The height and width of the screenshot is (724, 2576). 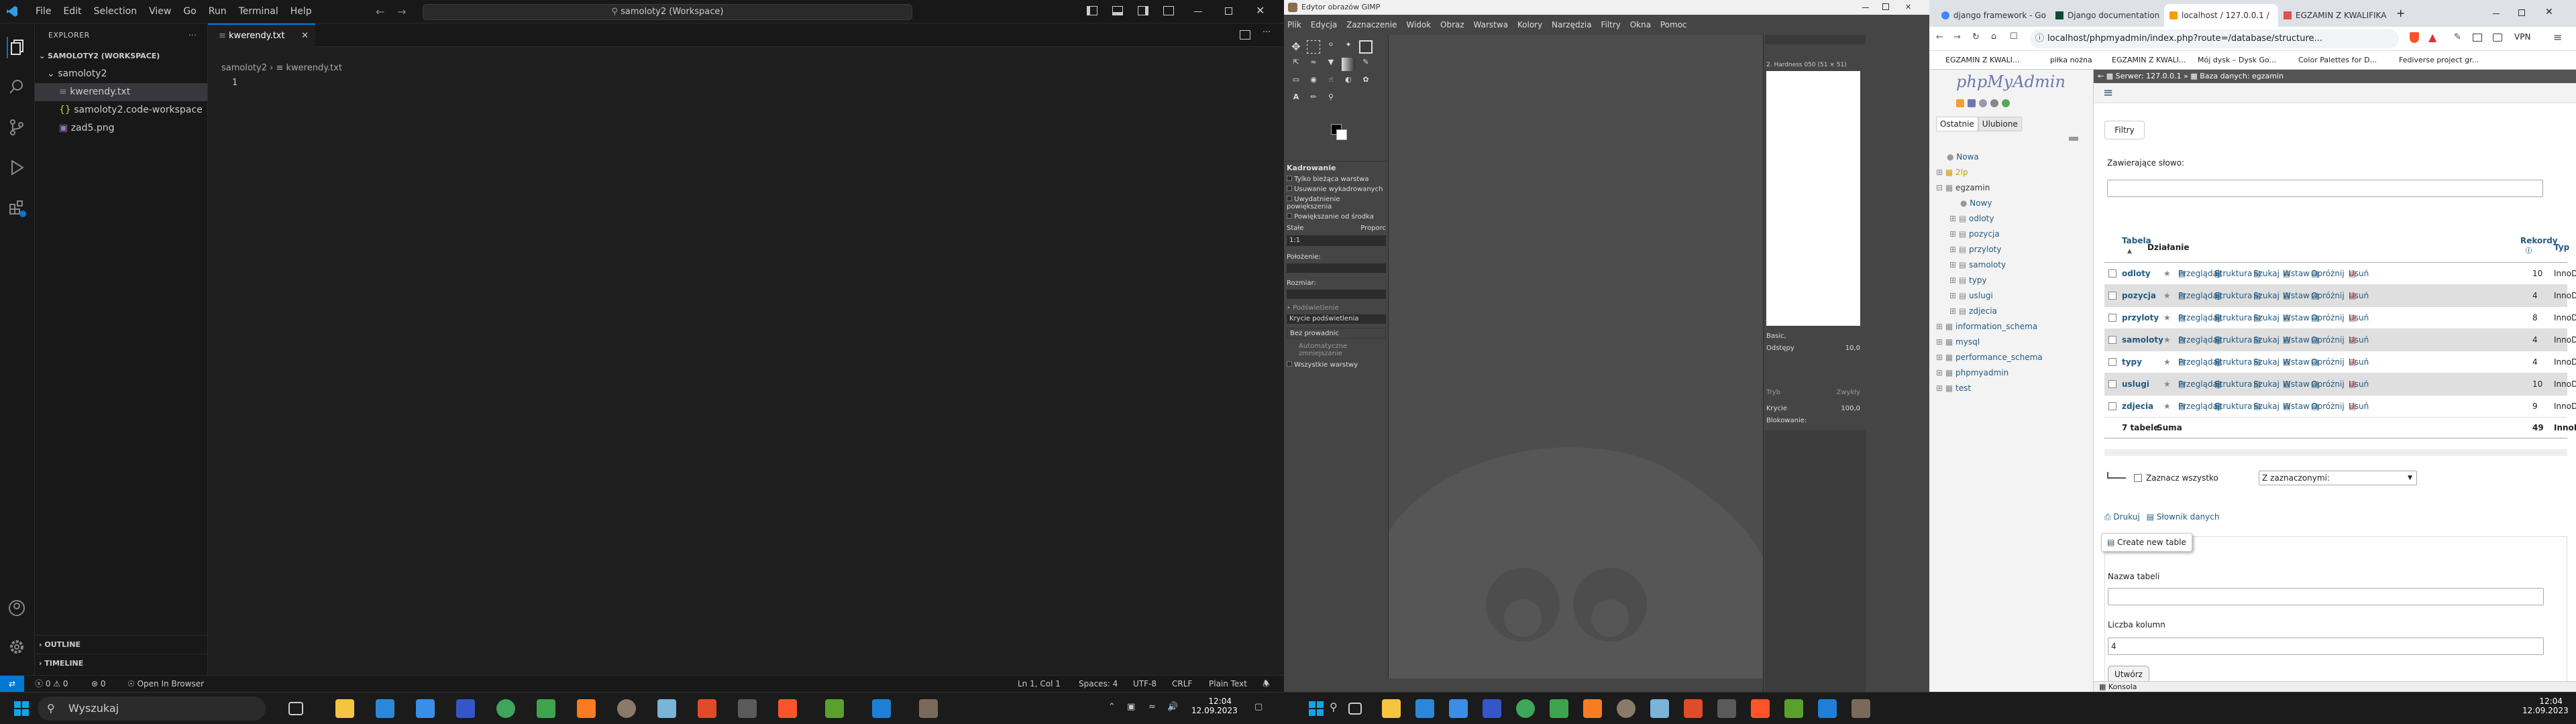 What do you see at coordinates (1391, 708) in the screenshot?
I see `file-explorer-icon` at bounding box center [1391, 708].